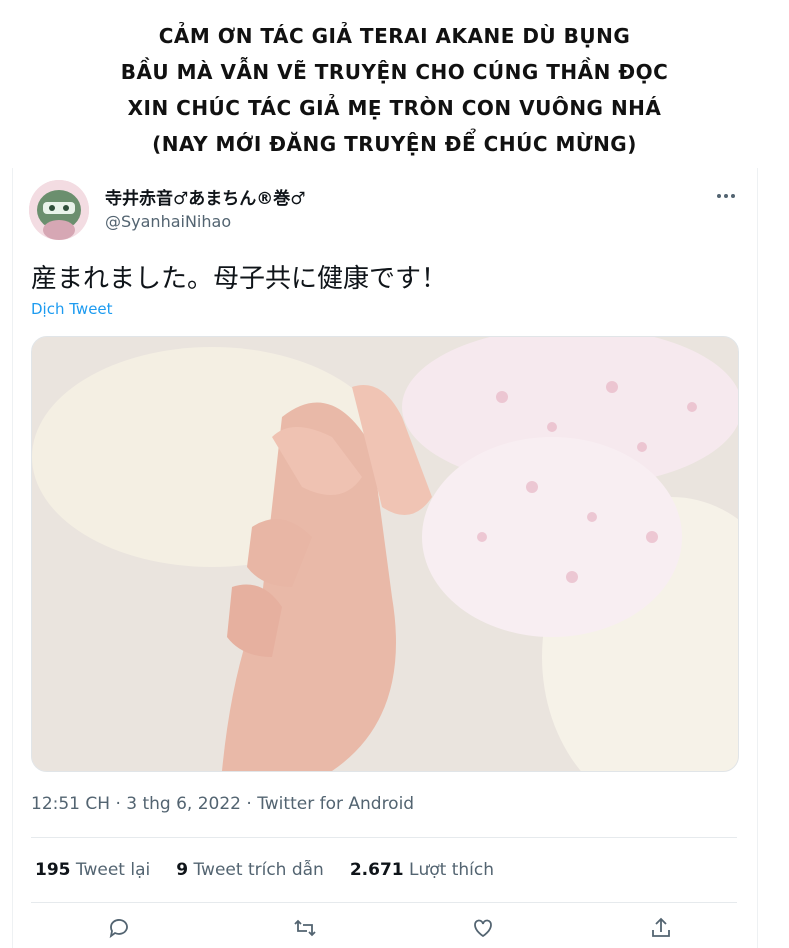  Describe the element at coordinates (307, 928) in the screenshot. I see `retweet-icon` at that location.